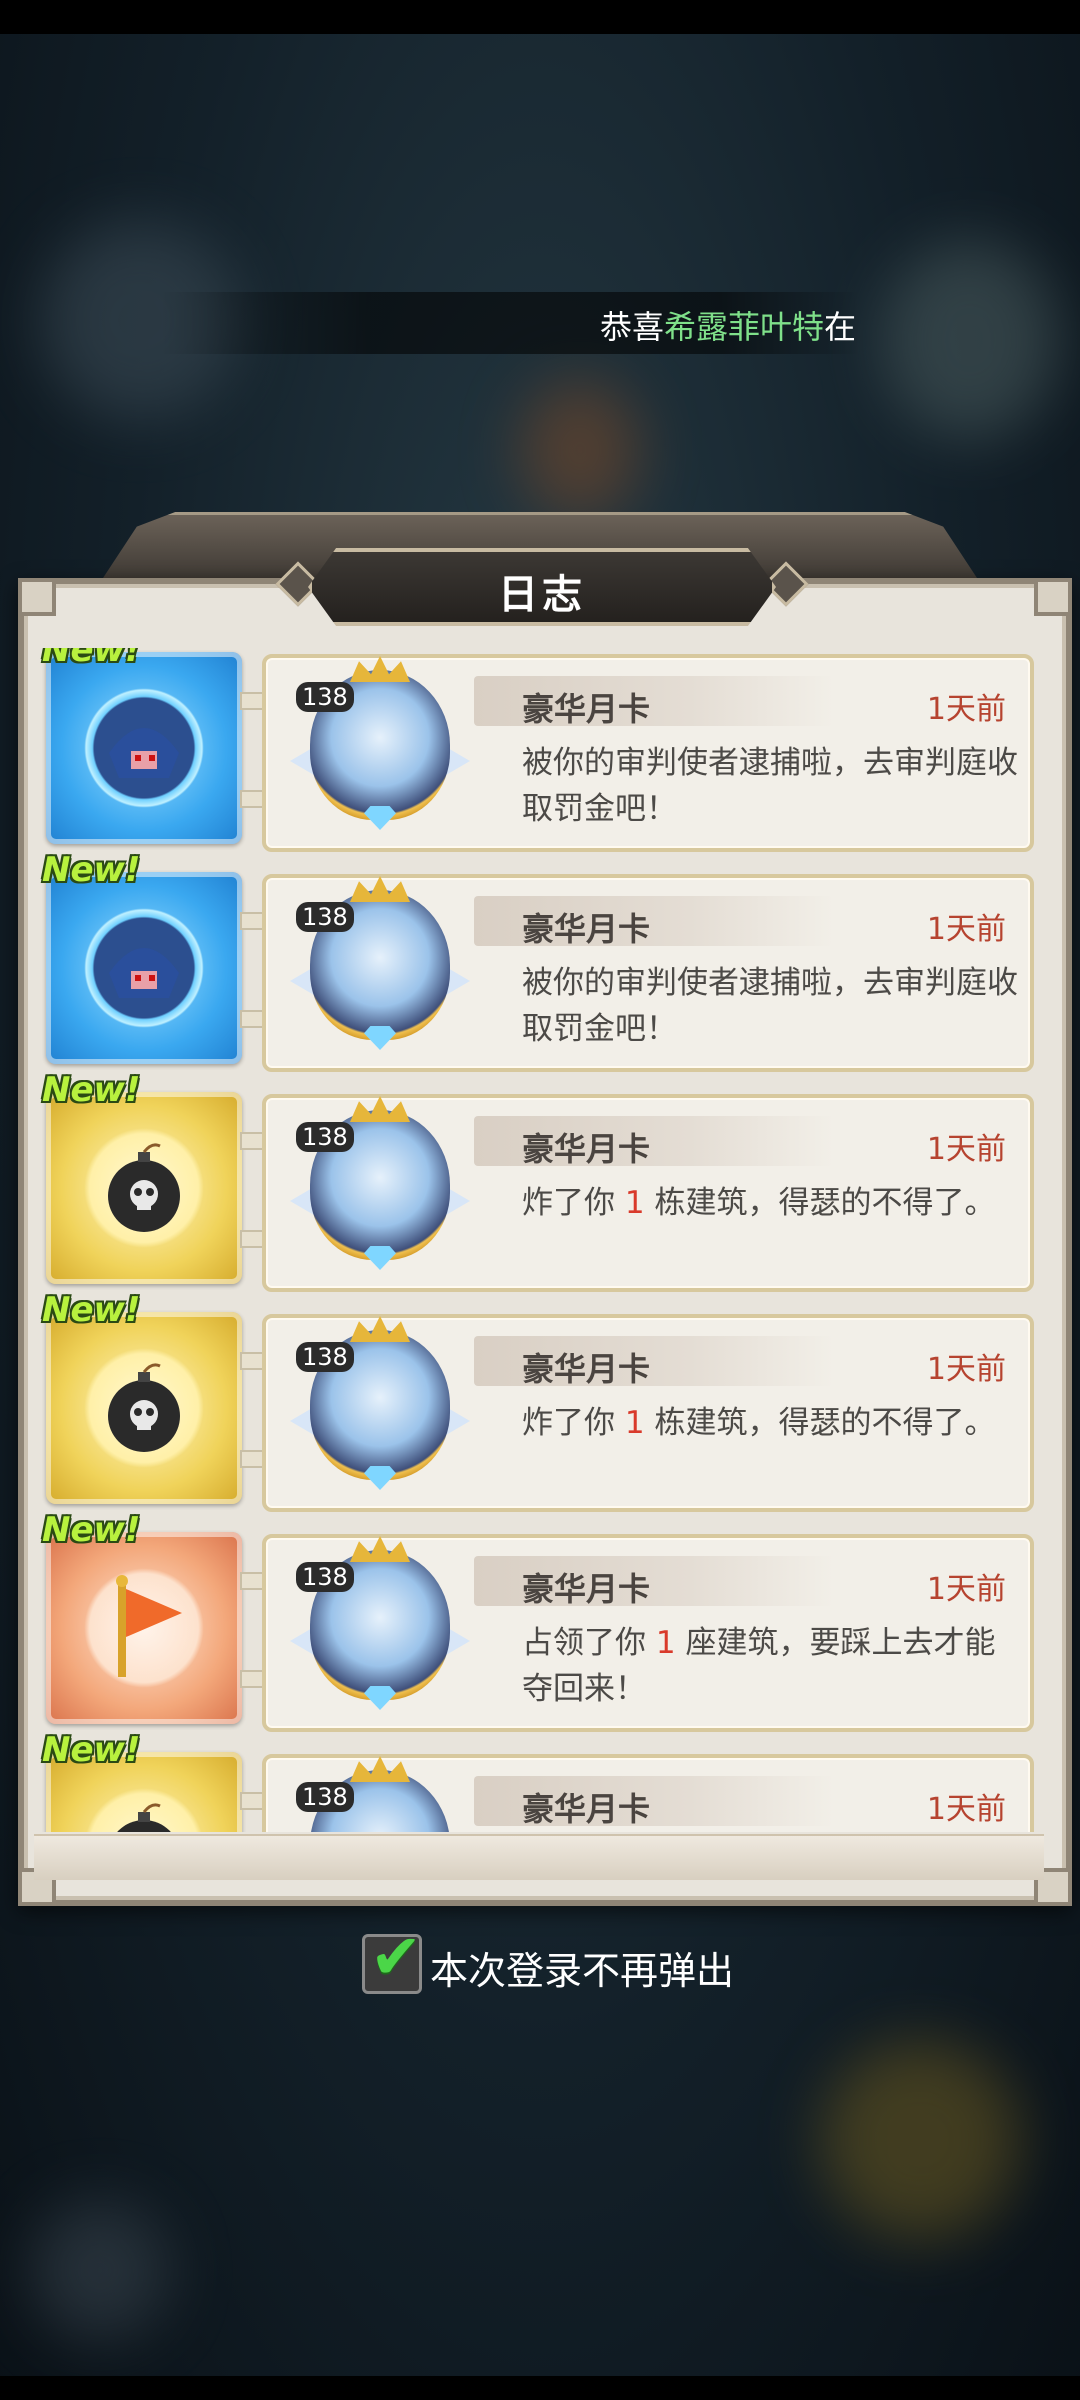  What do you see at coordinates (542, 595) in the screenshot?
I see `panel-title: 日志` at bounding box center [542, 595].